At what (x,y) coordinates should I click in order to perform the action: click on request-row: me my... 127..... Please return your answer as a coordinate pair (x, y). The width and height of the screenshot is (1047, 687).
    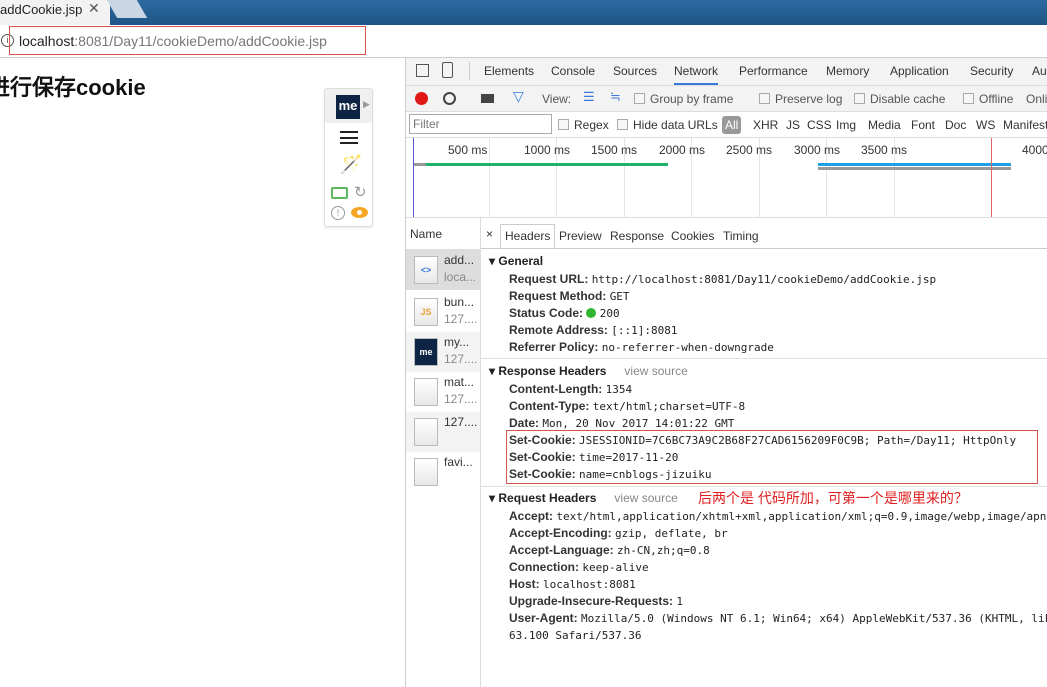
    Looking at the image, I should click on (443, 352).